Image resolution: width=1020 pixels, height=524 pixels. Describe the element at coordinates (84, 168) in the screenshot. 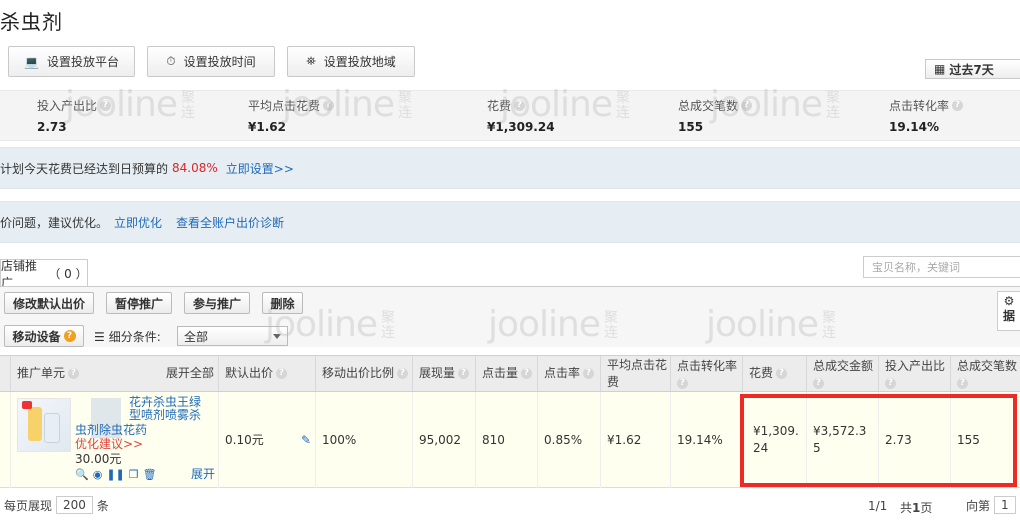

I see `budget-notice-text: 计划今天花费已经达到日预算的` at that location.